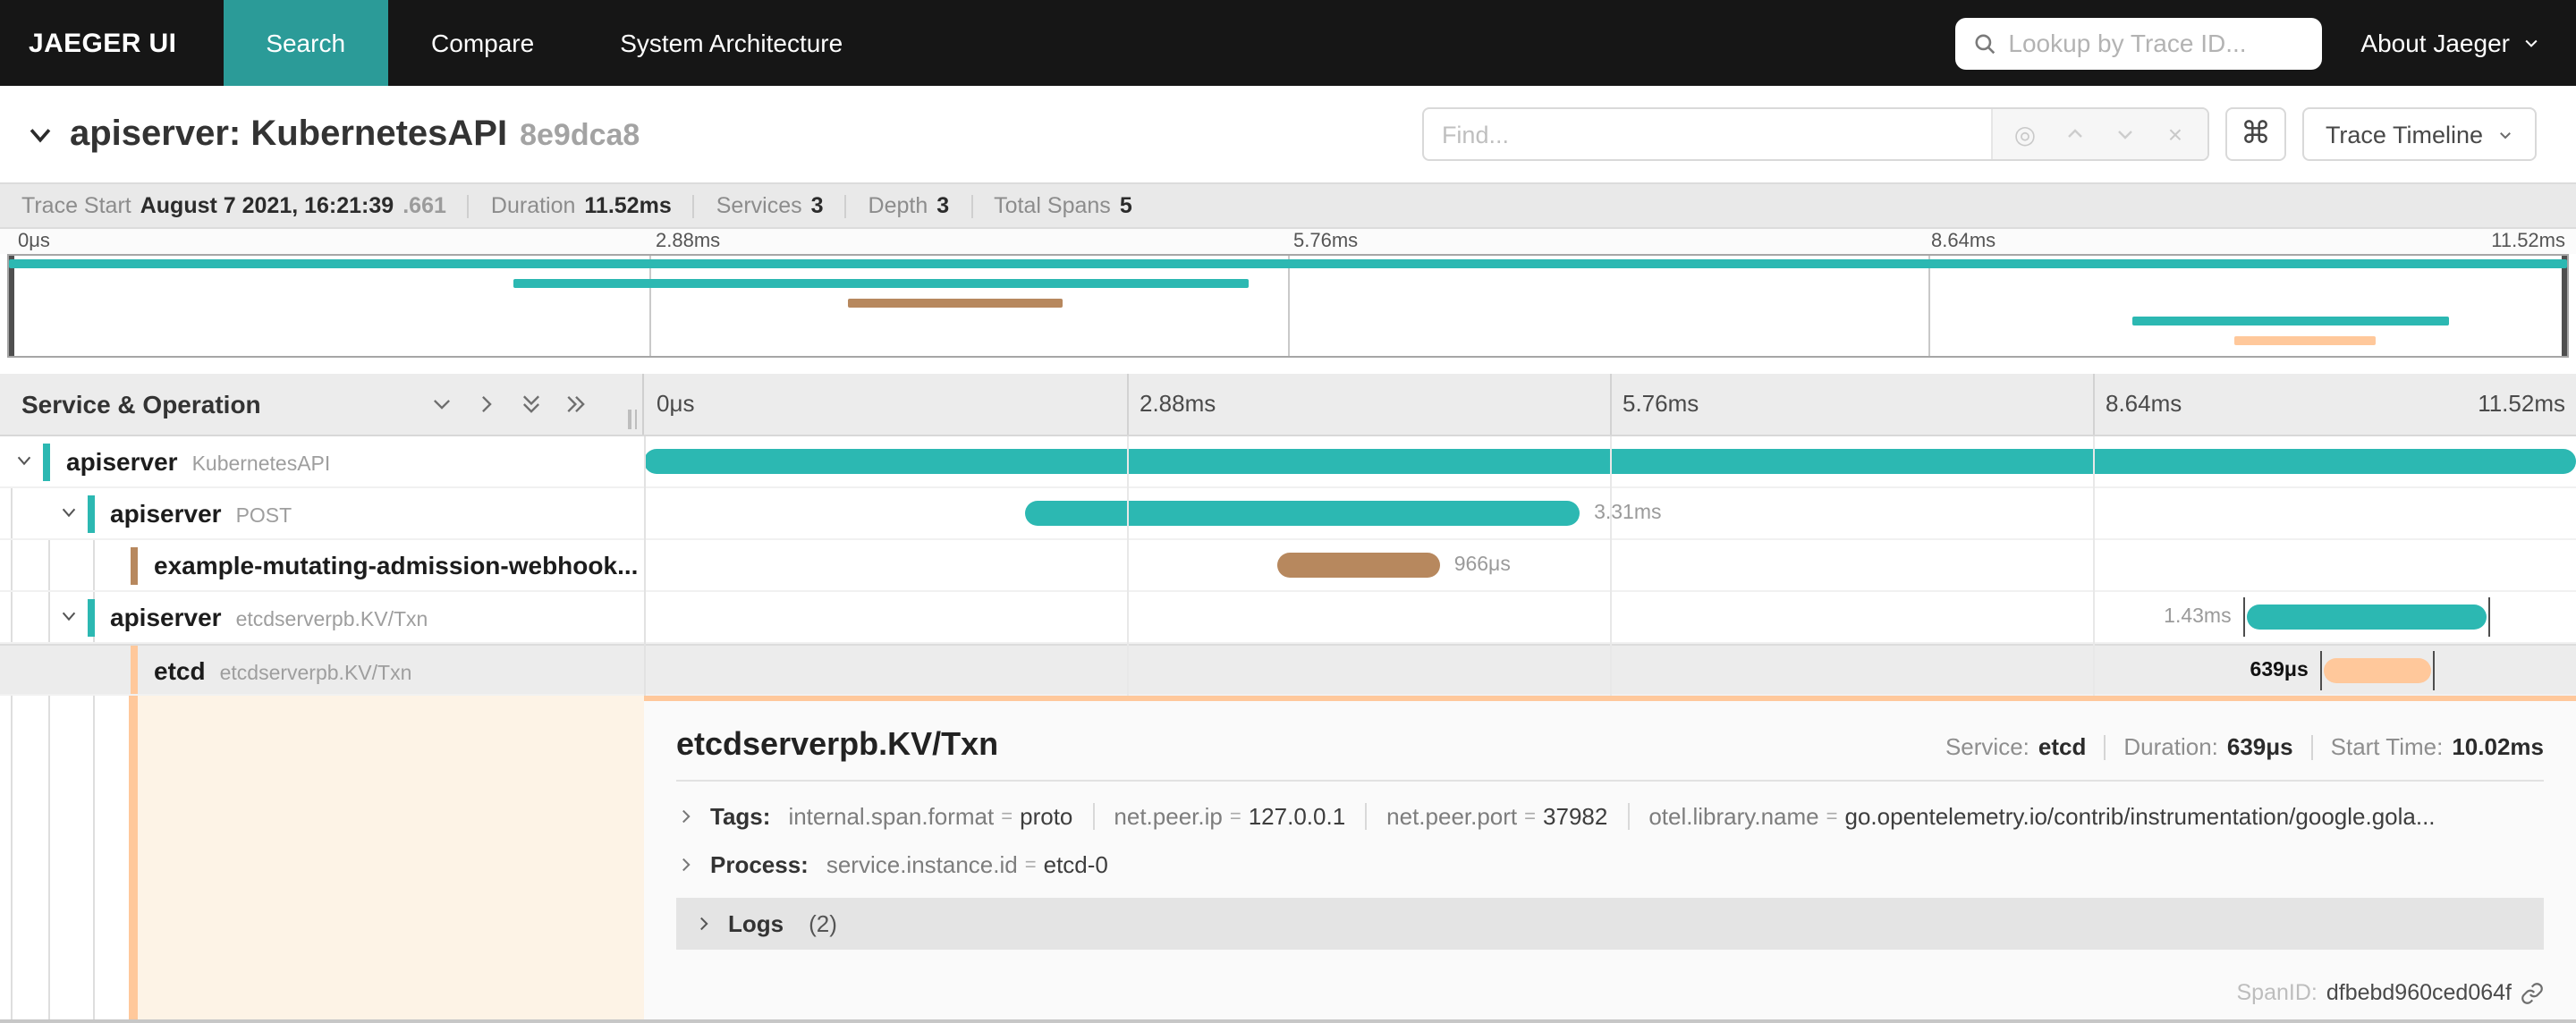 This screenshot has width=2576, height=1023. Describe the element at coordinates (1610, 617) in the screenshot. I see `span-row-timeline-cell: 1.43ms` at that location.